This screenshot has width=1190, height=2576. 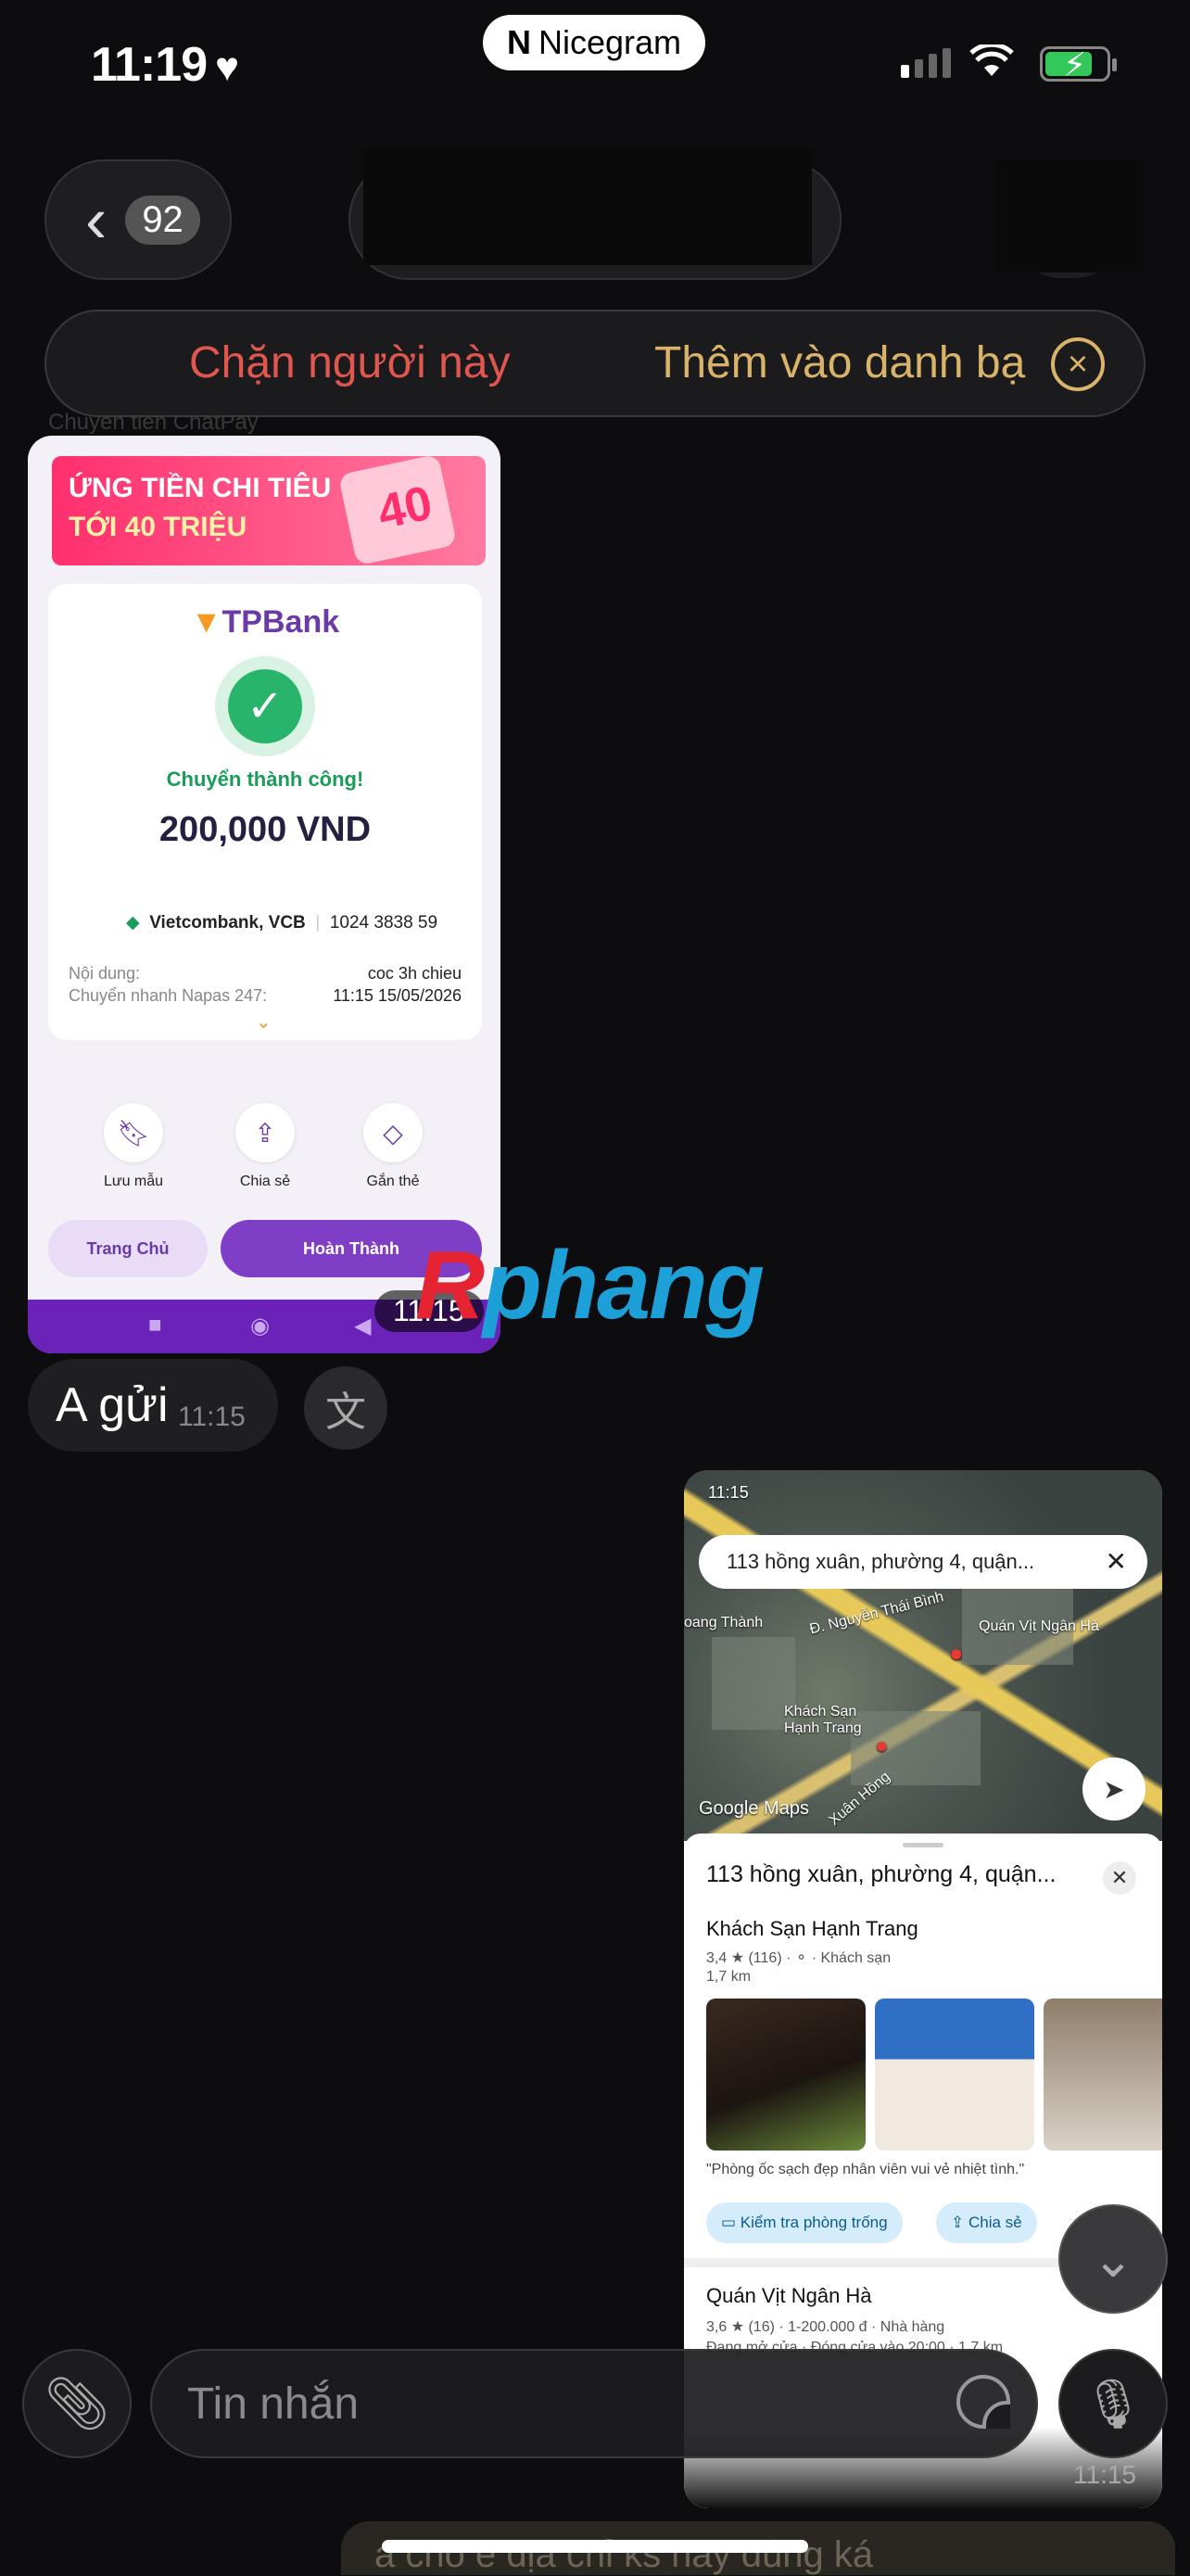 What do you see at coordinates (269, 509) in the screenshot?
I see `promo-banner: ỨNG TIỀN CHI TIÊU TỚI 40 TRIỆU 40` at bounding box center [269, 509].